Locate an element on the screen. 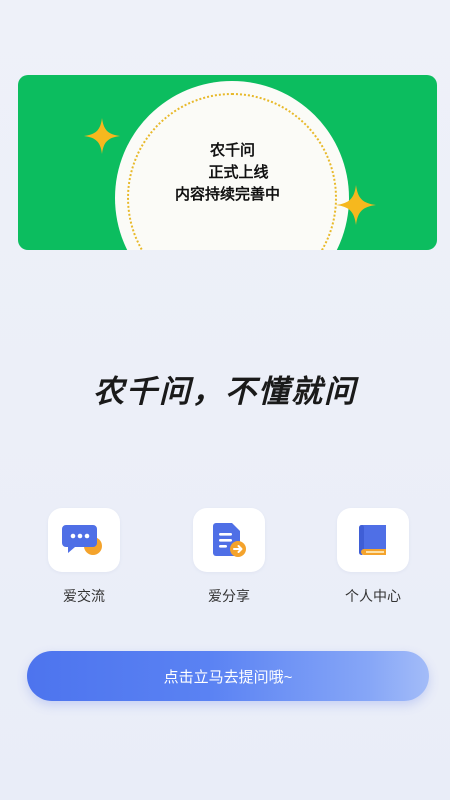 The width and height of the screenshot is (450, 800). banner-text: 农千问 正式上线 内容持续完善中 is located at coordinates (227, 172).